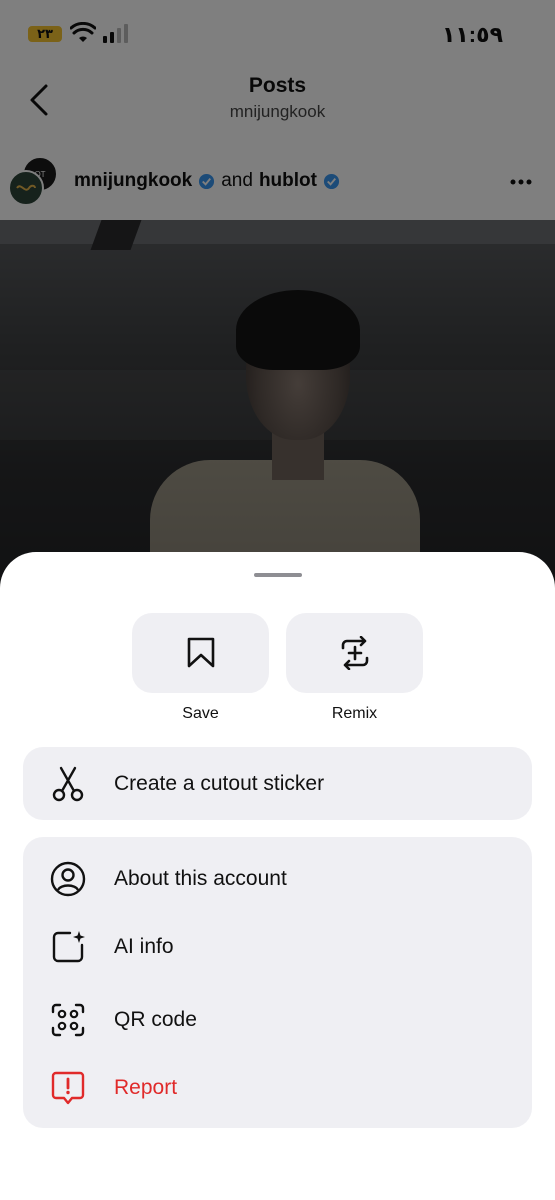 The width and height of the screenshot is (555, 1200). Describe the element at coordinates (277, 947) in the screenshot. I see `ai-info-row: AI info` at that location.